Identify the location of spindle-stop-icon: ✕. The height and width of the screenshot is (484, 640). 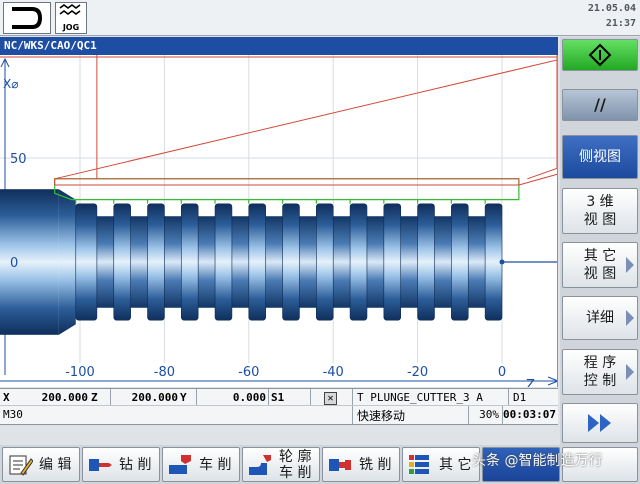
(330, 398).